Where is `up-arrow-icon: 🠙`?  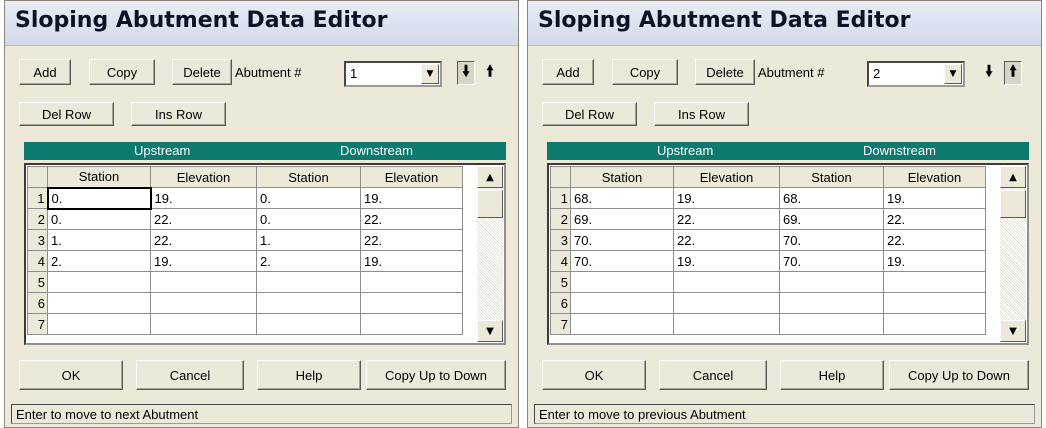 up-arrow-icon: 🠙 is located at coordinates (490, 73).